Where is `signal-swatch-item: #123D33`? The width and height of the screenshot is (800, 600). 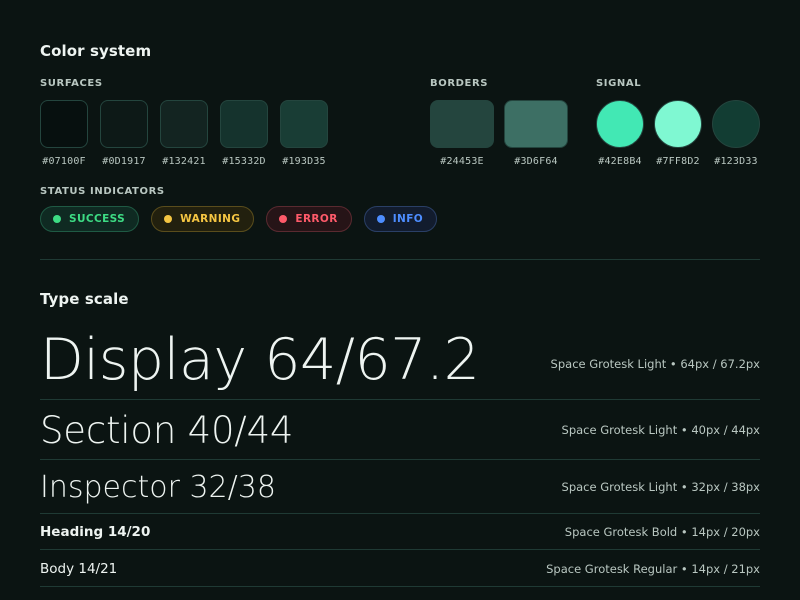
signal-swatch-item: #123D33 is located at coordinates (736, 133).